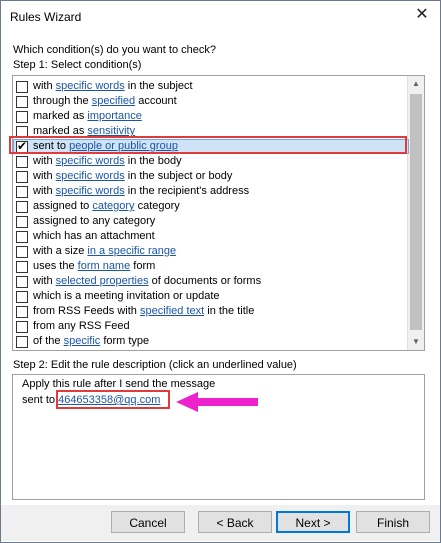 The image size is (441, 543). I want to click on condition-label: through the specified account, so click(105, 101).